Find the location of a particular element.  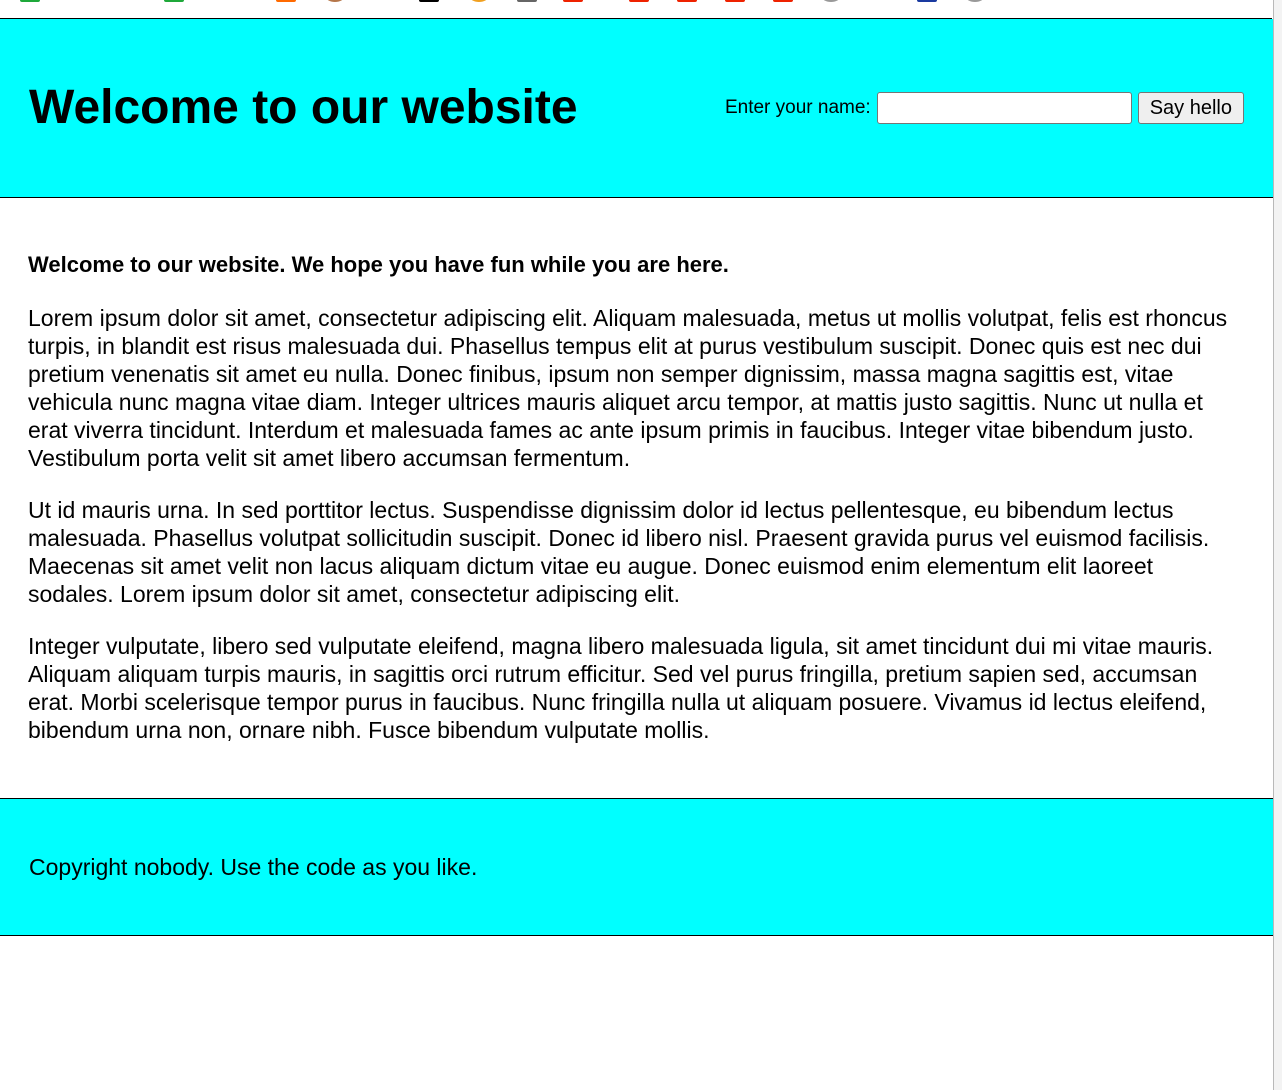

blue-favicon-icon is located at coordinates (927, 1).